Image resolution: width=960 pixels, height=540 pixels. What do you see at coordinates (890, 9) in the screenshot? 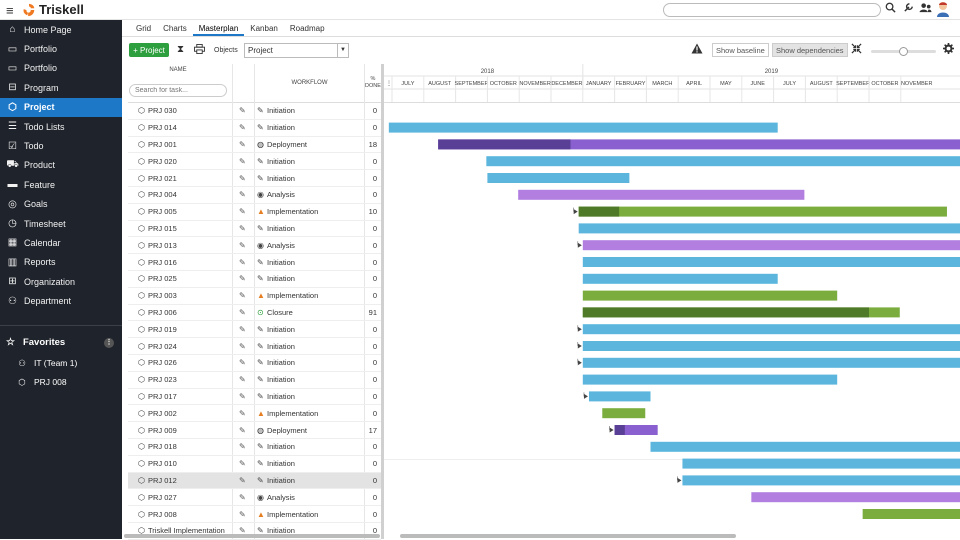
I see `search-icon` at bounding box center [890, 9].